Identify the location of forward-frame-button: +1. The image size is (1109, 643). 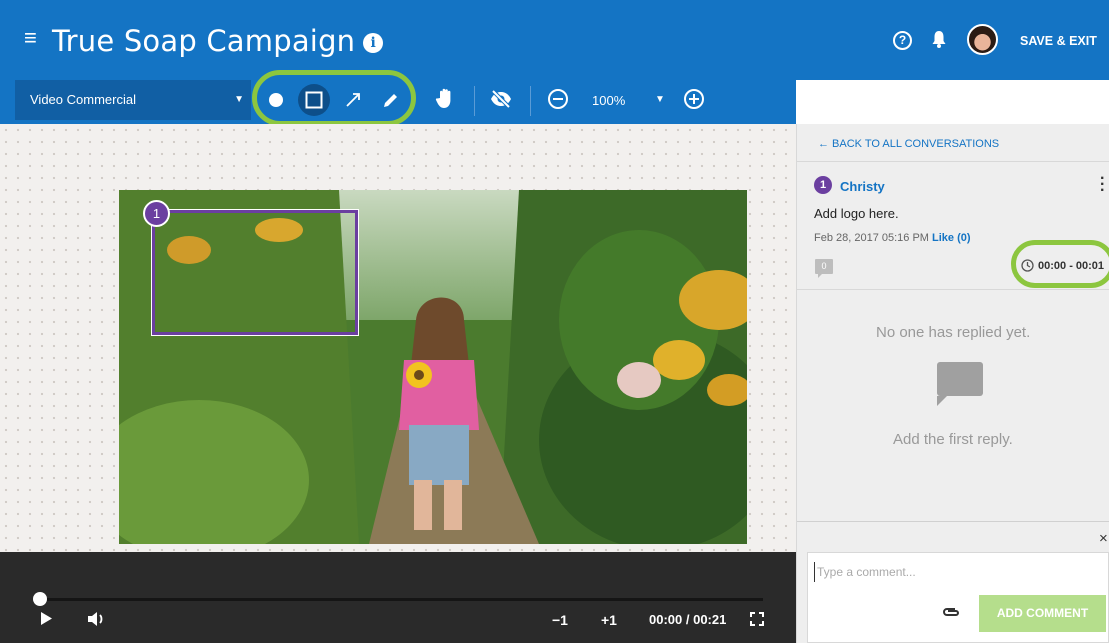
(609, 620).